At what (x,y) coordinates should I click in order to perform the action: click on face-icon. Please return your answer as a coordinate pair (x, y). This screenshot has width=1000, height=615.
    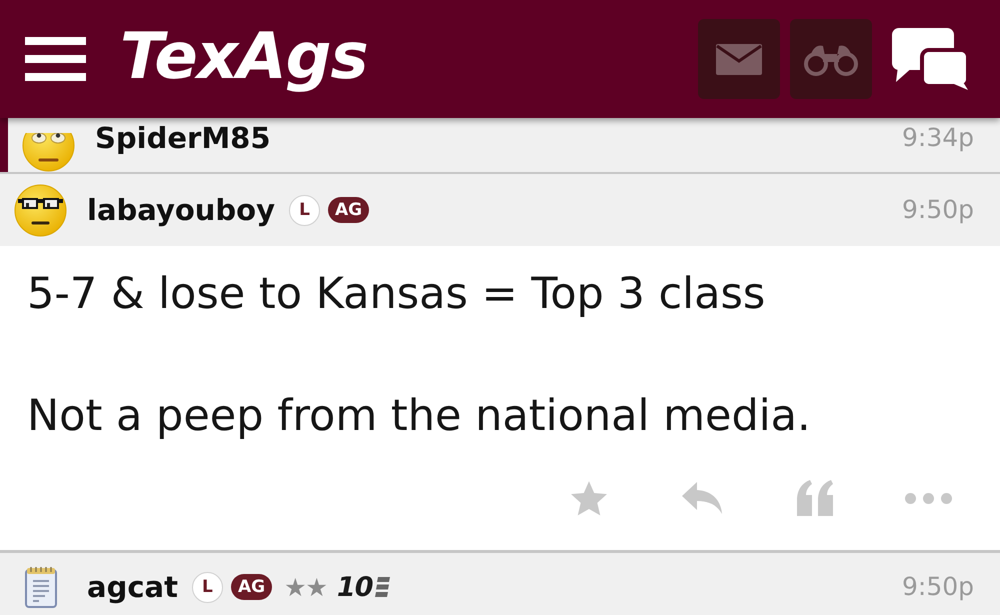
    Looking at the image, I should click on (48, 152).